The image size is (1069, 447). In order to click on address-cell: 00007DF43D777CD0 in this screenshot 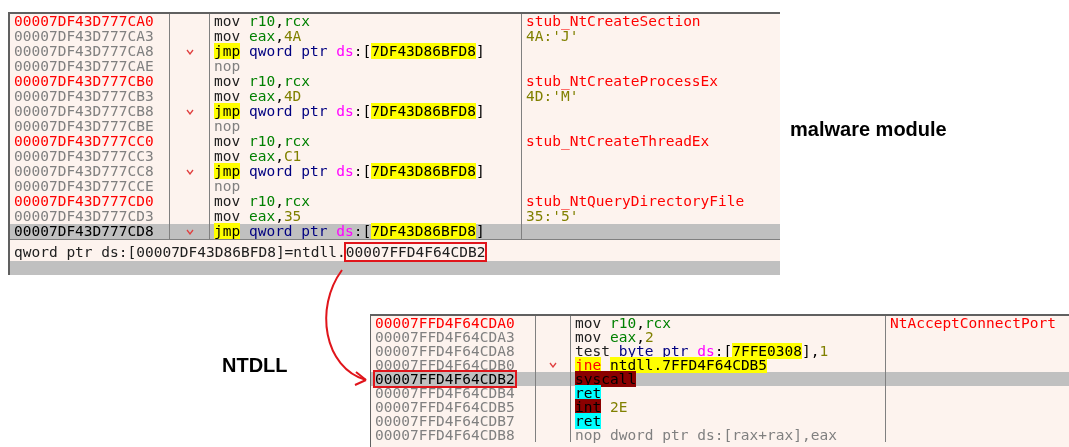, I will do `click(84, 201)`.